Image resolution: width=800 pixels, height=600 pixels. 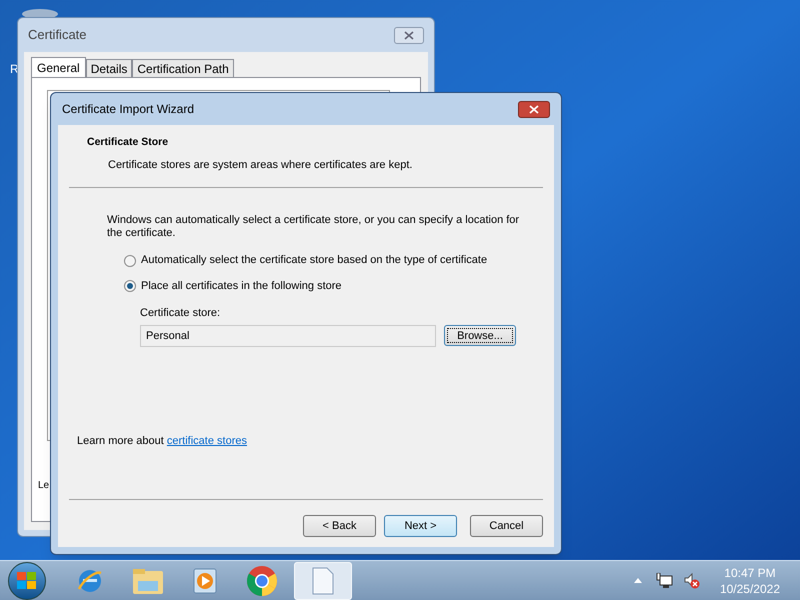 What do you see at coordinates (183, 68) in the screenshot?
I see `tab: Certification Path` at bounding box center [183, 68].